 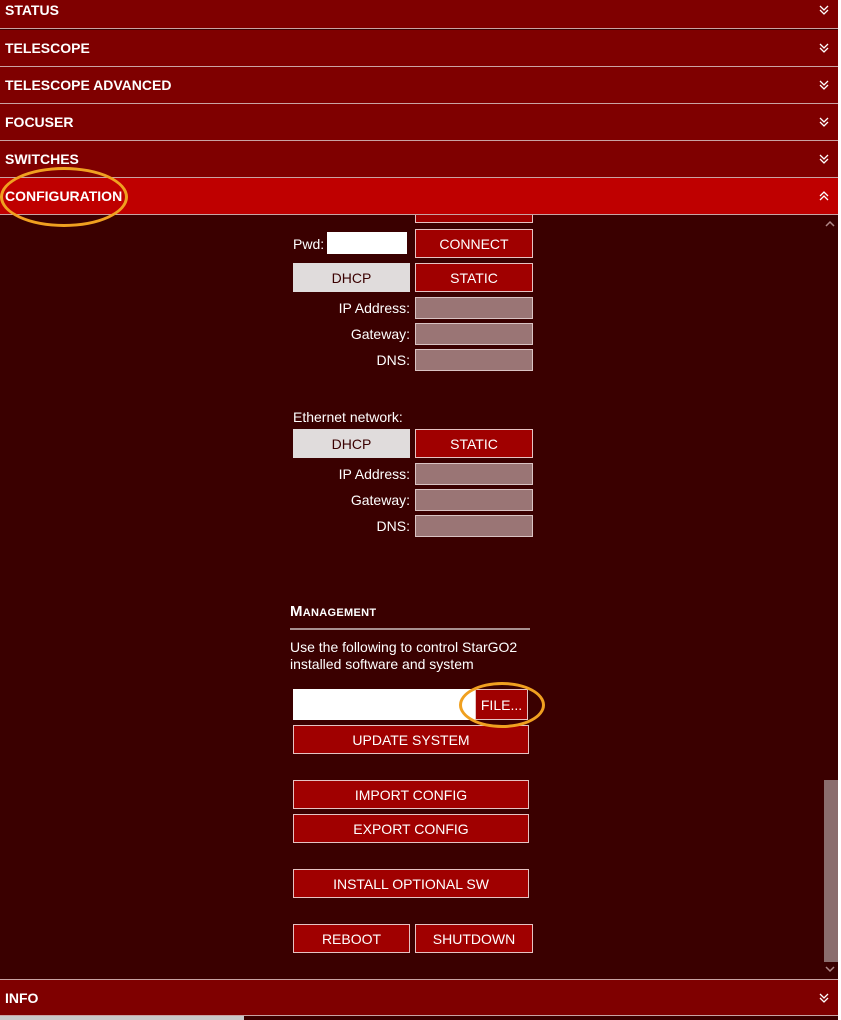 I want to click on accordion-configuration-label: CONFIGURATION, so click(x=64, y=196).